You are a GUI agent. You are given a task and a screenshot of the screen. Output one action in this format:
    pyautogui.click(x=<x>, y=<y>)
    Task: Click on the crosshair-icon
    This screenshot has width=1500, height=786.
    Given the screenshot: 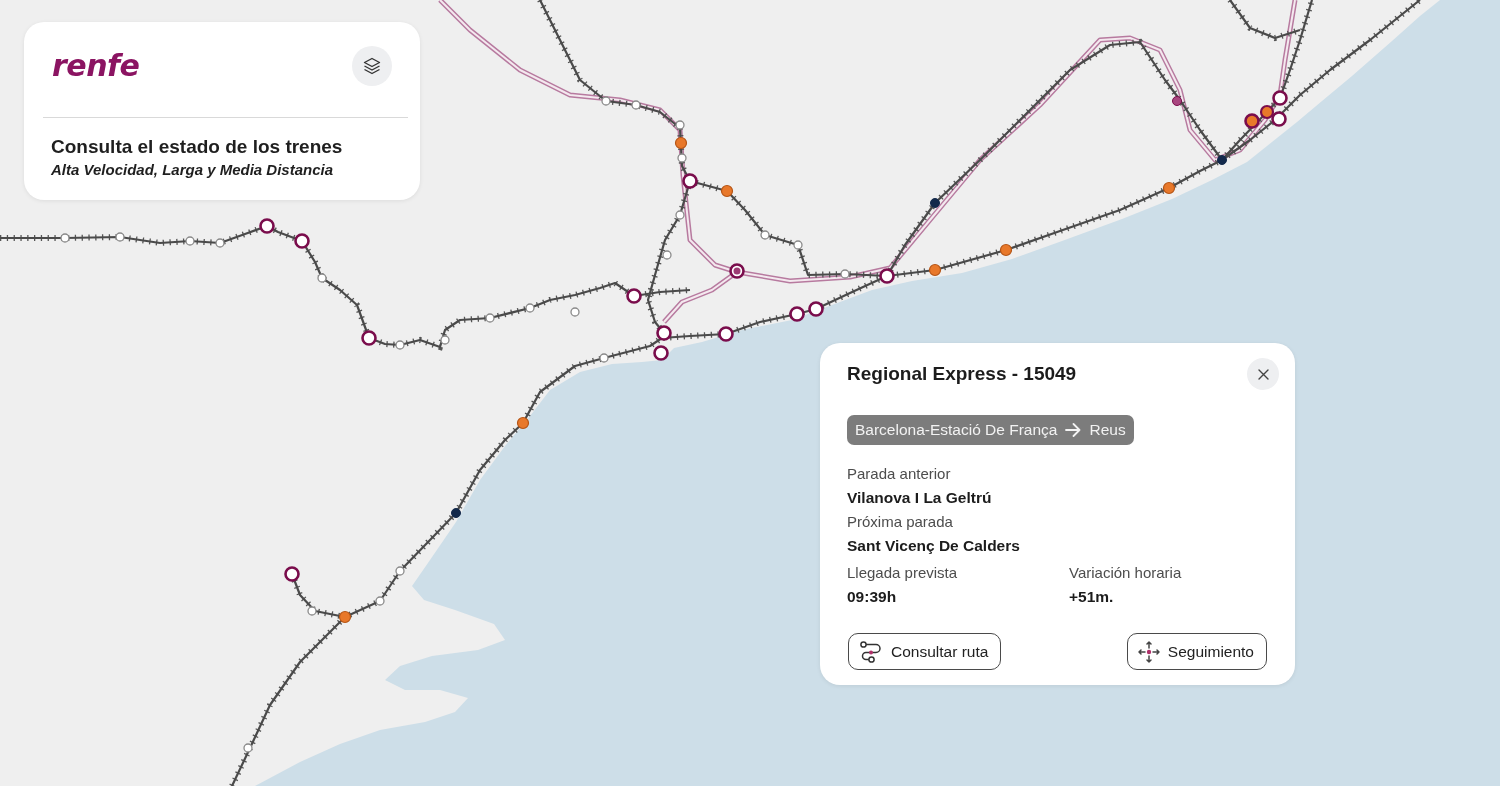 What is the action you would take?
    pyautogui.click(x=1148, y=651)
    